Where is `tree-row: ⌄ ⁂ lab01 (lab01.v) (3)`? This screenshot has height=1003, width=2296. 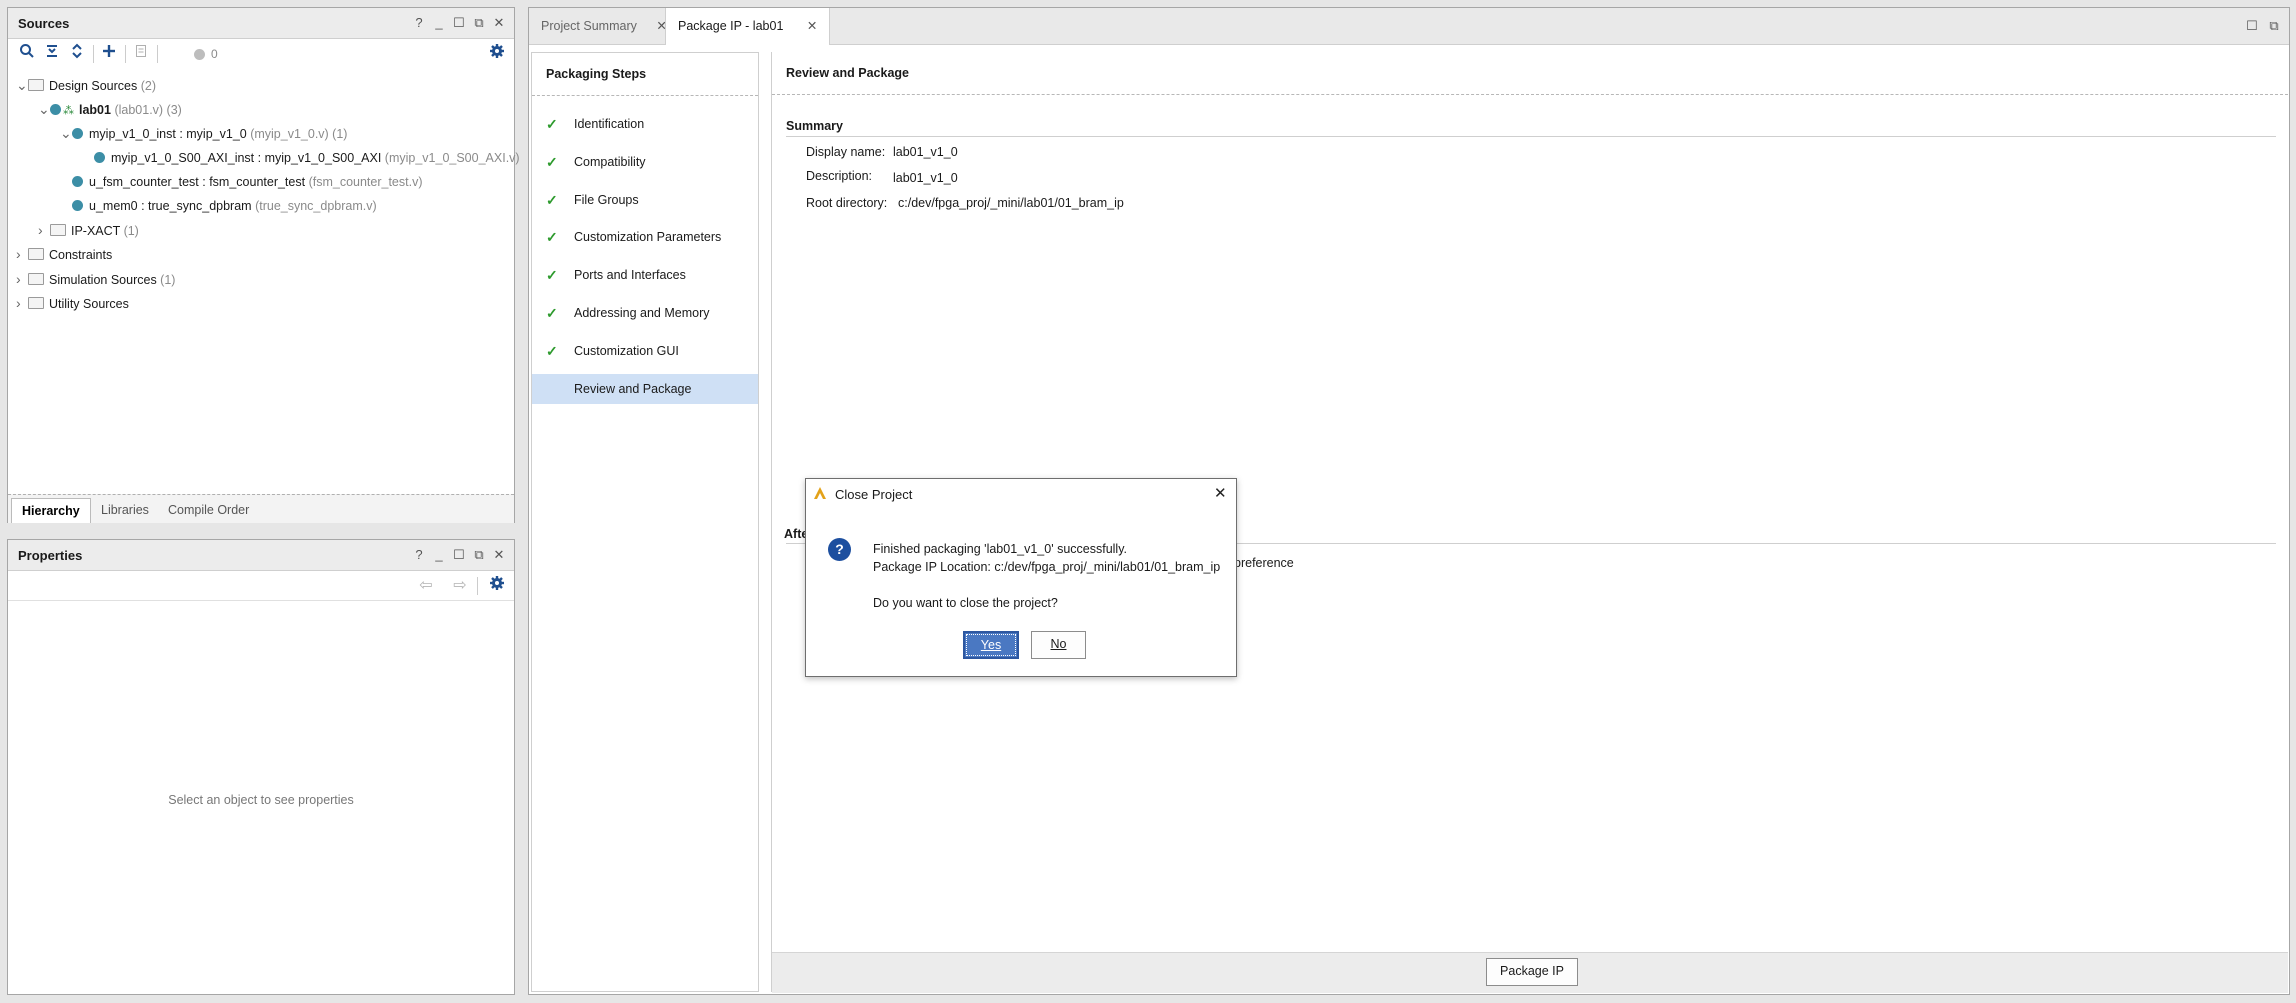
tree-row: ⌄ ⁂ lab01 (lab01.v) (3) is located at coordinates (110, 109).